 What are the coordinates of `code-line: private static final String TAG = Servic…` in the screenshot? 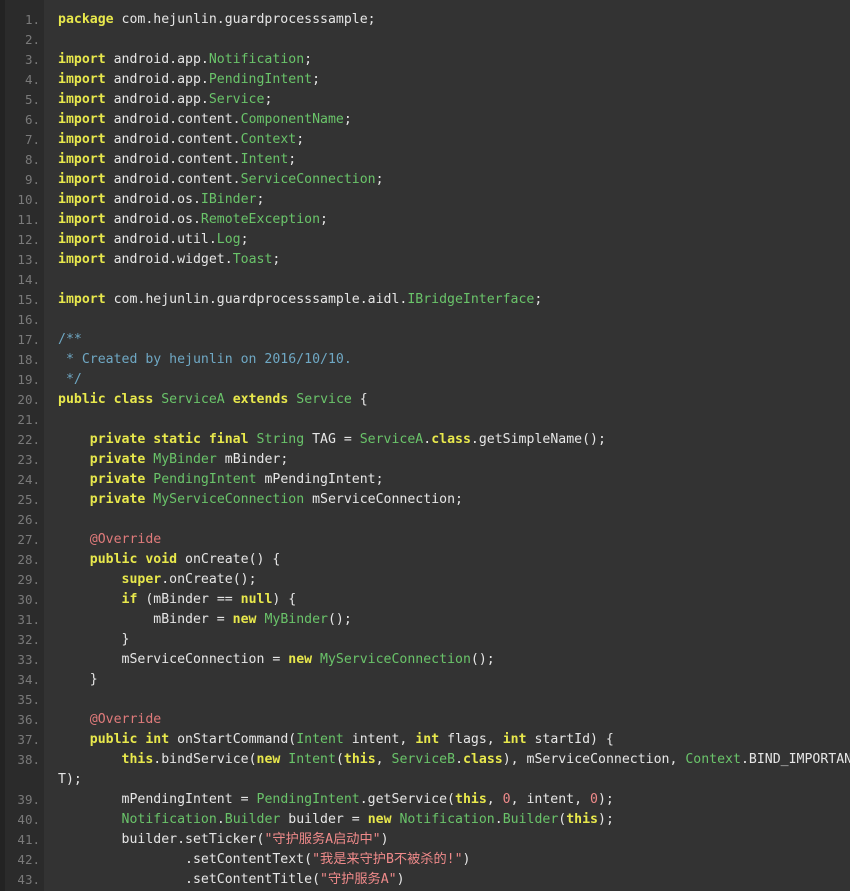 It's located at (454, 440).